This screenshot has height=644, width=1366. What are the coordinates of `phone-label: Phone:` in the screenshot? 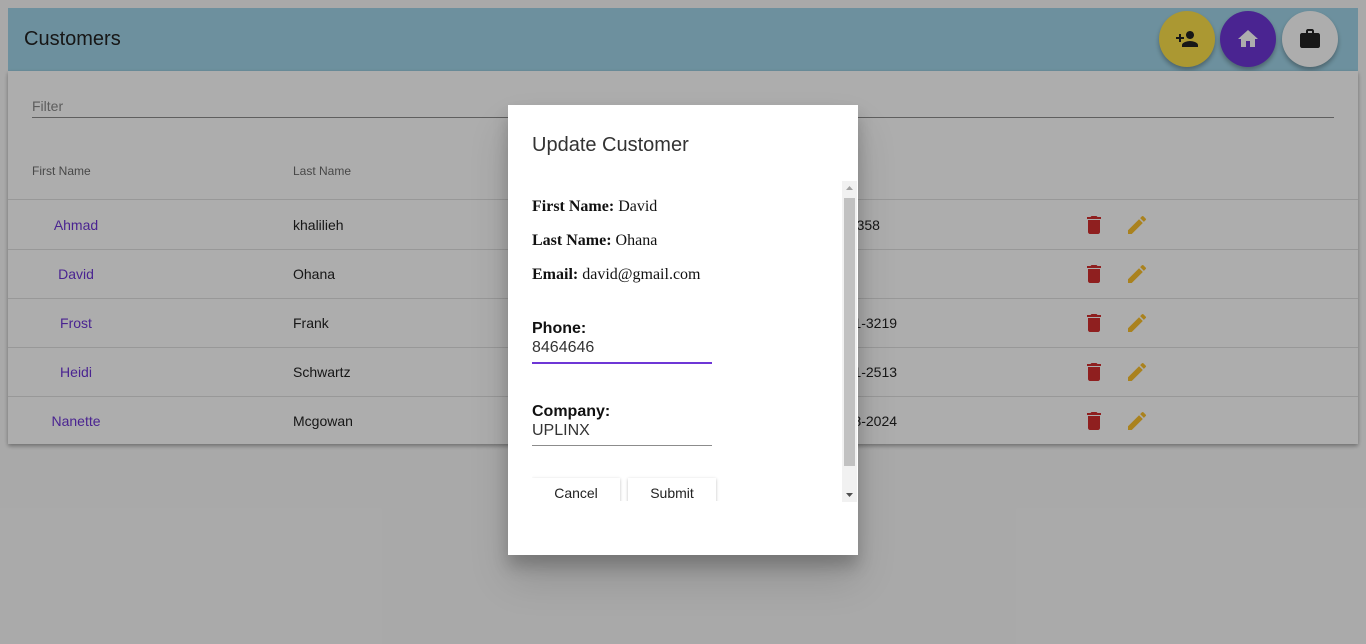 It's located at (559, 328).